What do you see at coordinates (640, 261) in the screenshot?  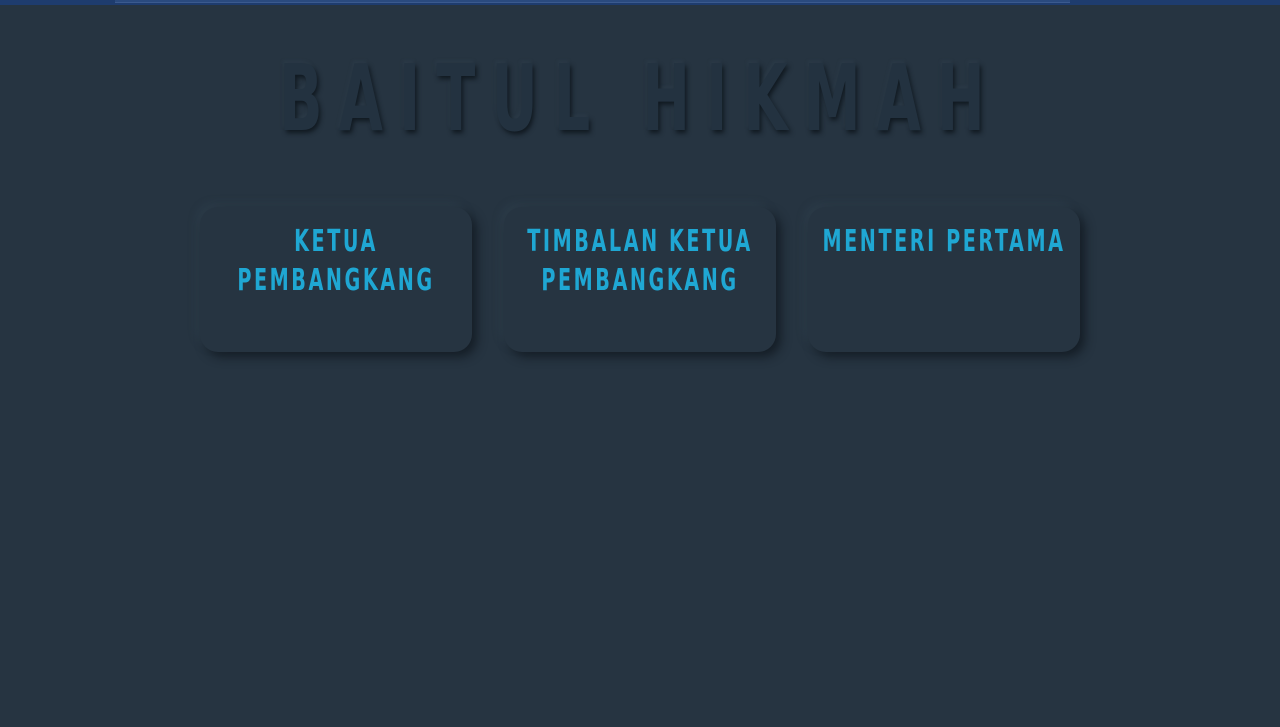 I see `card-label: TIMBALAN KETUA PEMBANGKANG` at bounding box center [640, 261].